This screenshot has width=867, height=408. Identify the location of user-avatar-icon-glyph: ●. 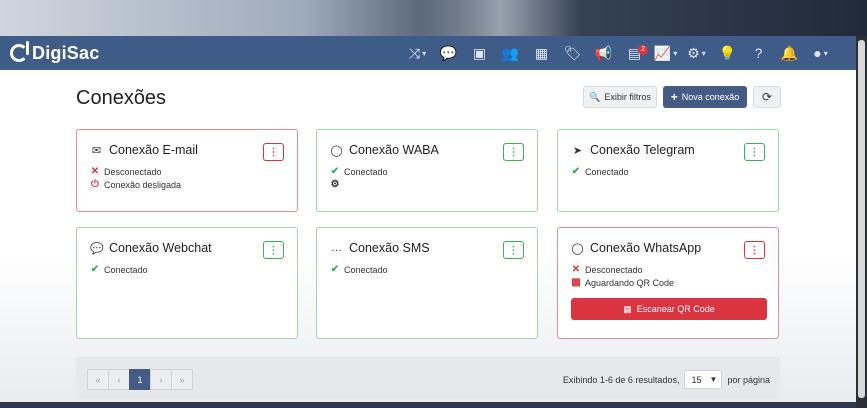
(817, 53).